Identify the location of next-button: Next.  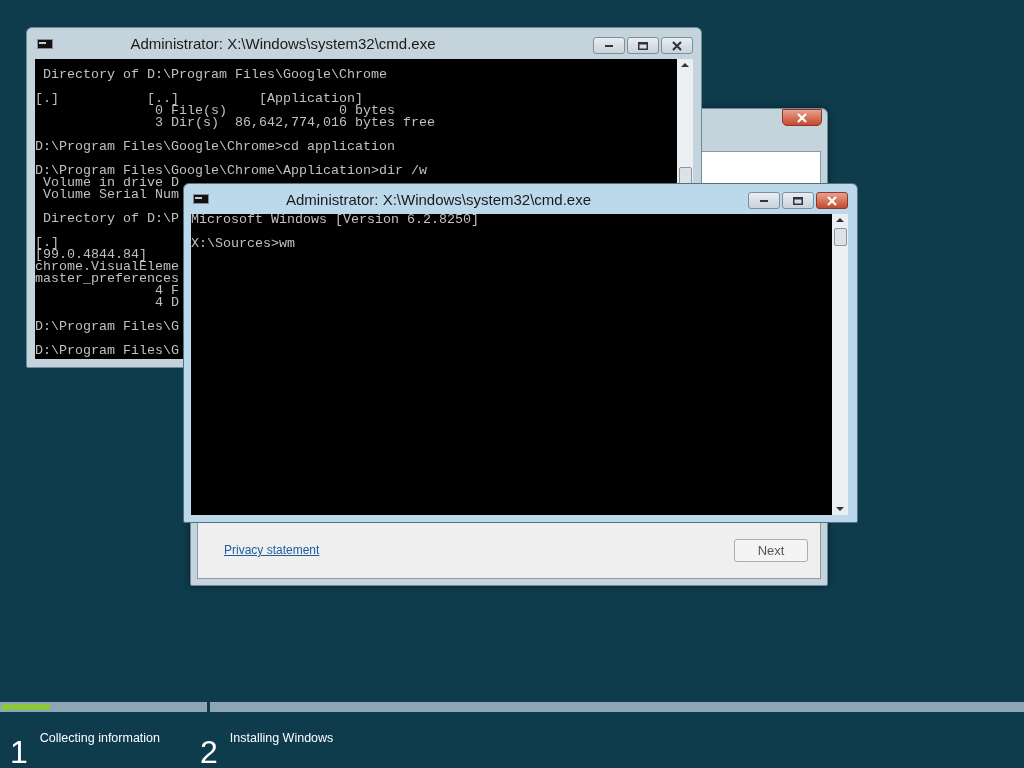
(771, 550).